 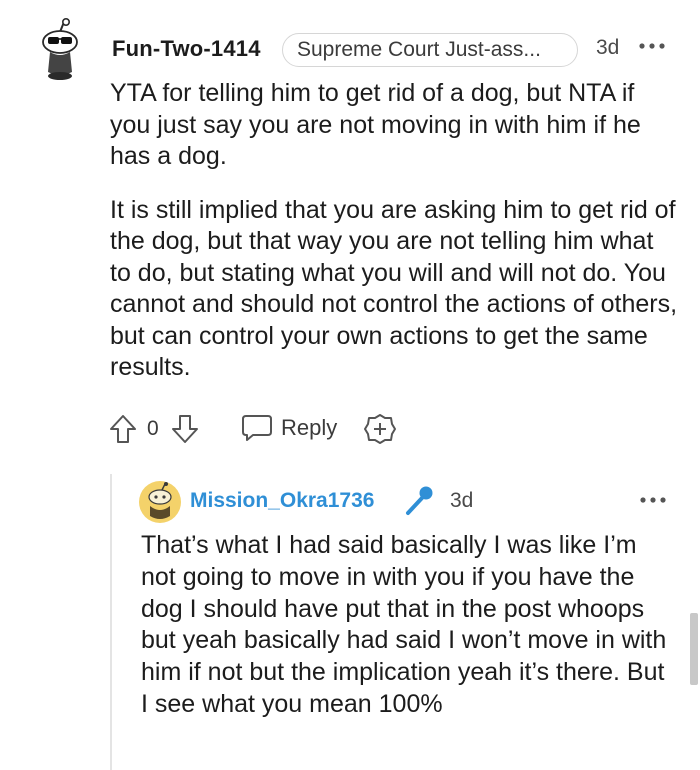 I want to click on reply-button: Reply, so click(x=309, y=428).